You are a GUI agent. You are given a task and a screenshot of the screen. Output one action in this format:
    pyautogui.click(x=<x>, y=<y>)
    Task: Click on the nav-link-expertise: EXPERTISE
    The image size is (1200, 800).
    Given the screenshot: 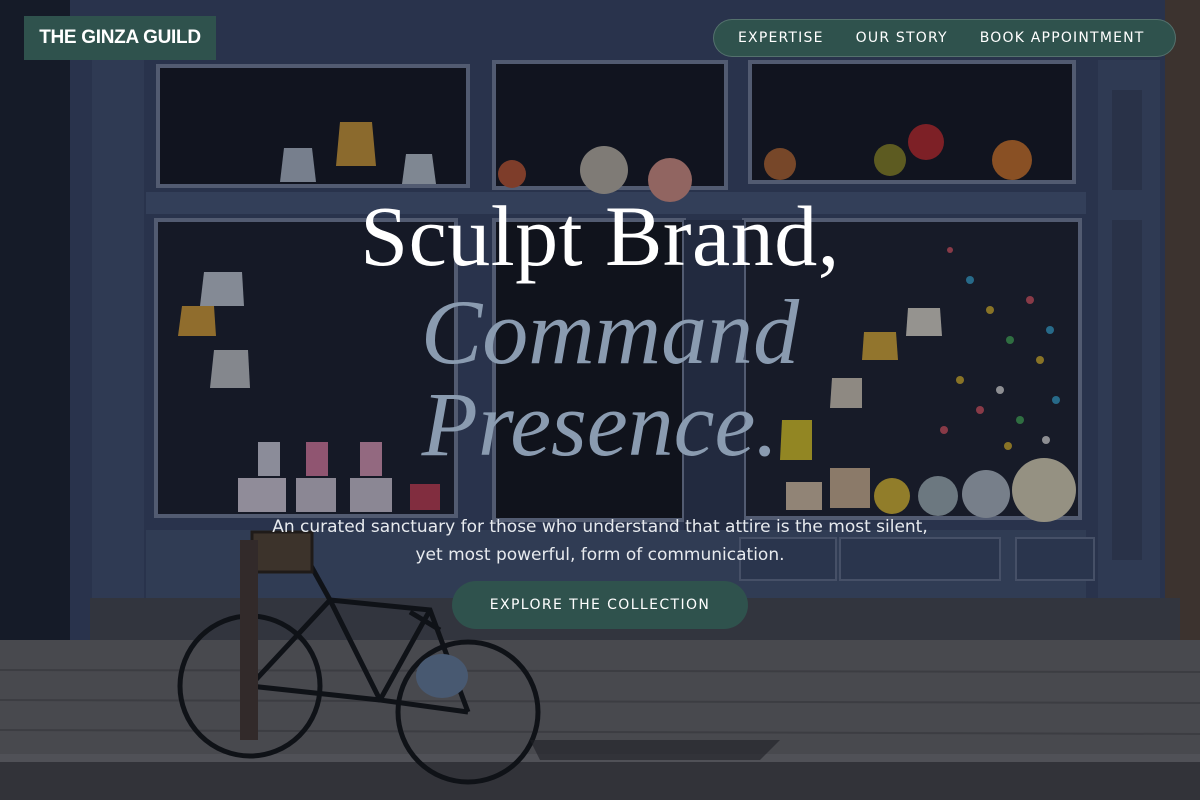 What is the action you would take?
    pyautogui.click(x=781, y=38)
    